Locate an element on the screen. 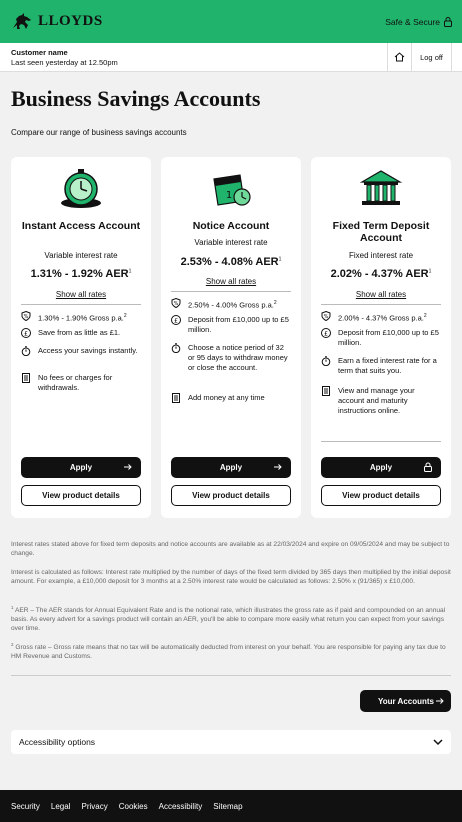 This screenshot has height=822, width=462. card-feature: Access your savings instantly. is located at coordinates (81, 351).